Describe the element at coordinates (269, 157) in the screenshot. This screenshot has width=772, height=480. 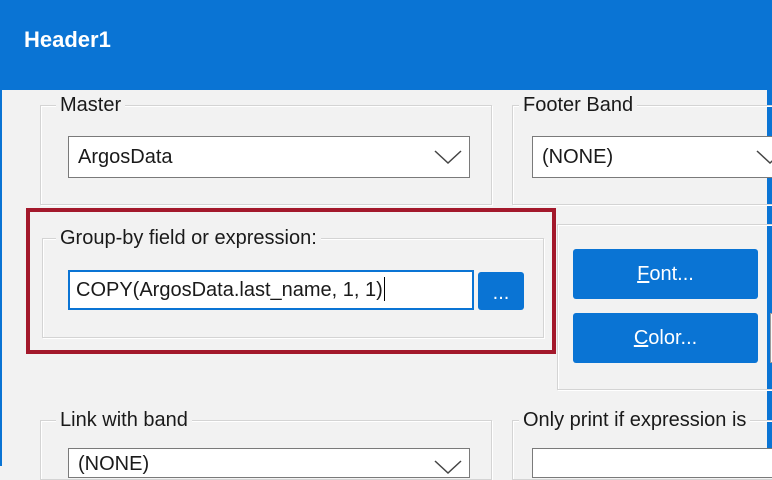
I see `master-combo: ArgosData` at that location.